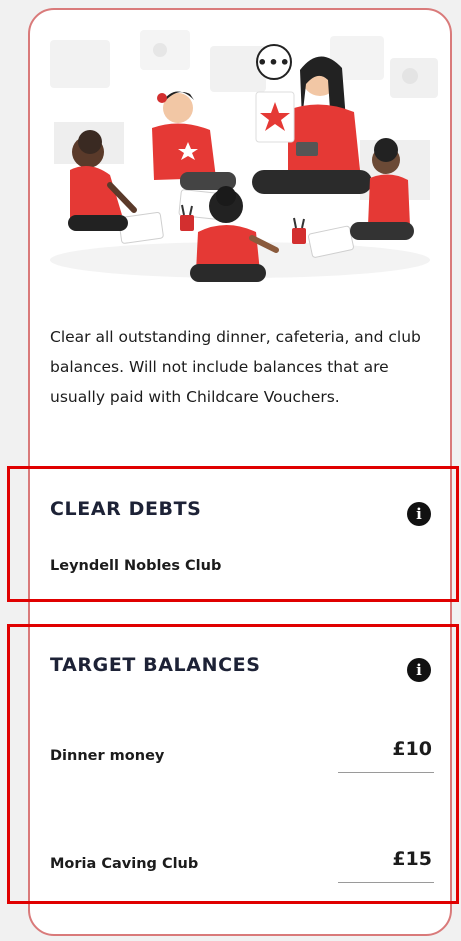 The image size is (461, 941). Describe the element at coordinates (124, 864) in the screenshot. I see `moria-caving-club-label: Moria Caving Club` at that location.